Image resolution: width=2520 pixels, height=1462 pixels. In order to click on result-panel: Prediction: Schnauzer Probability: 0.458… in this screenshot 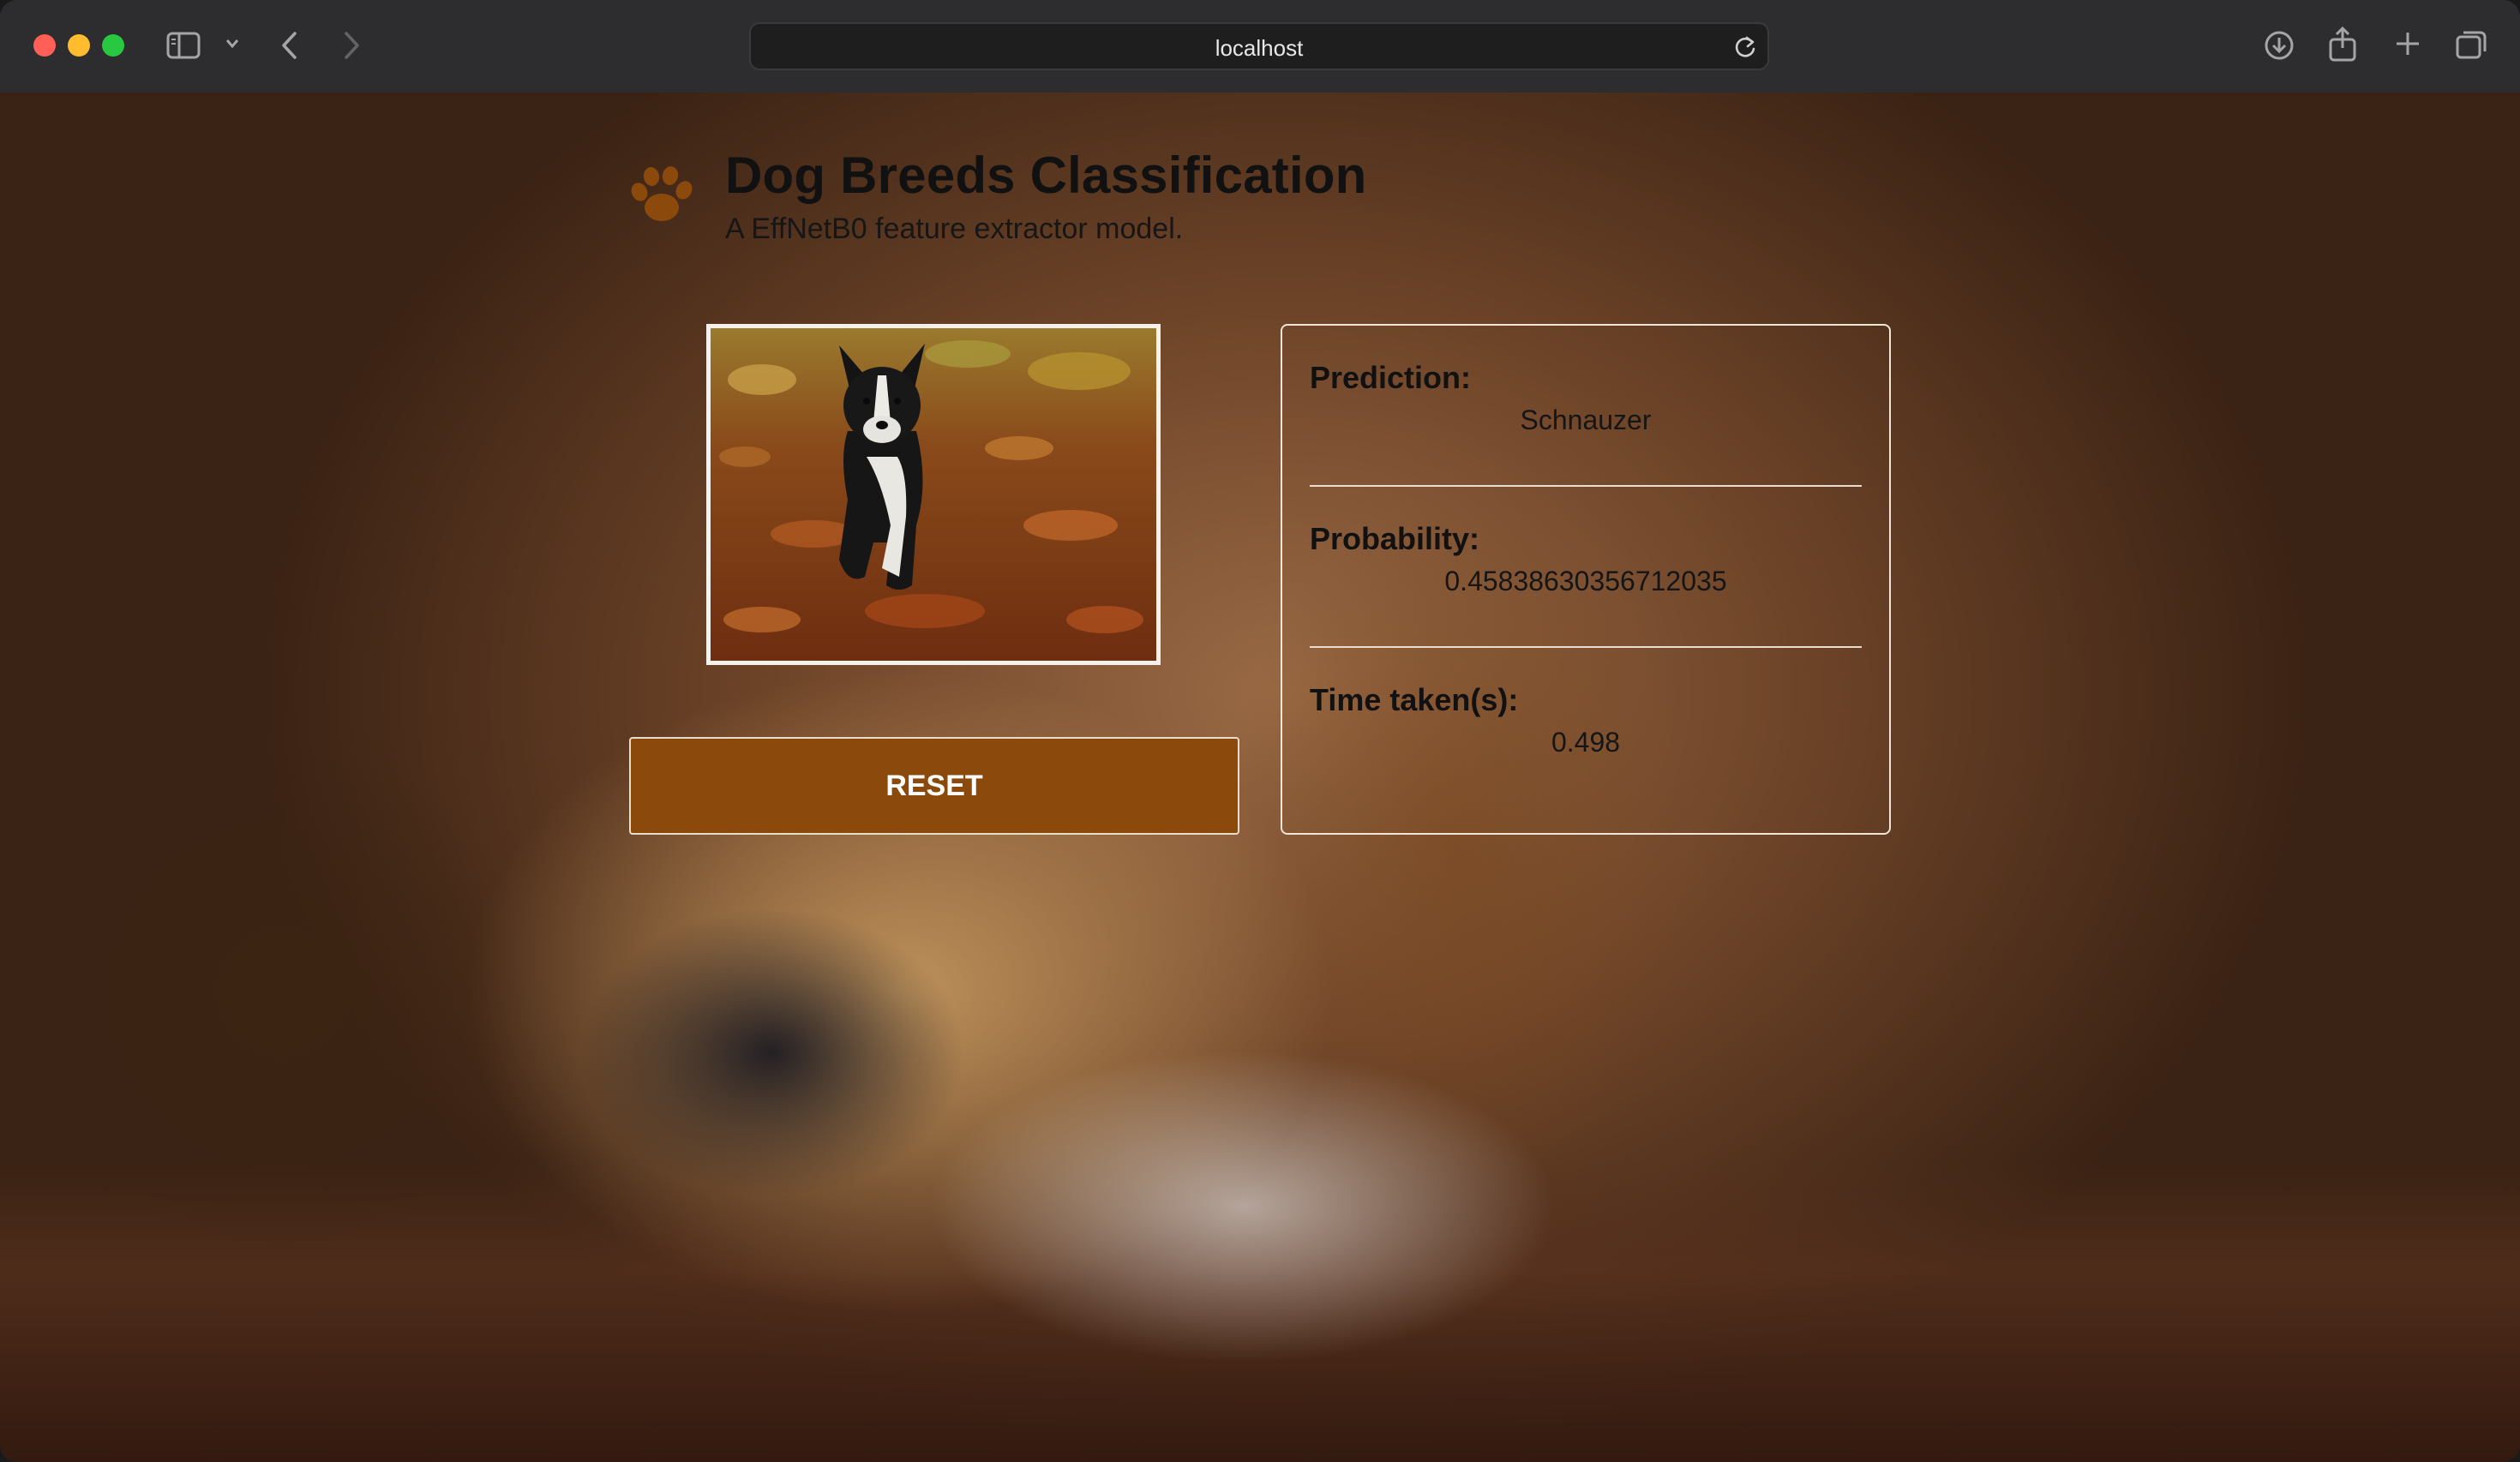, I will do `click(1586, 579)`.